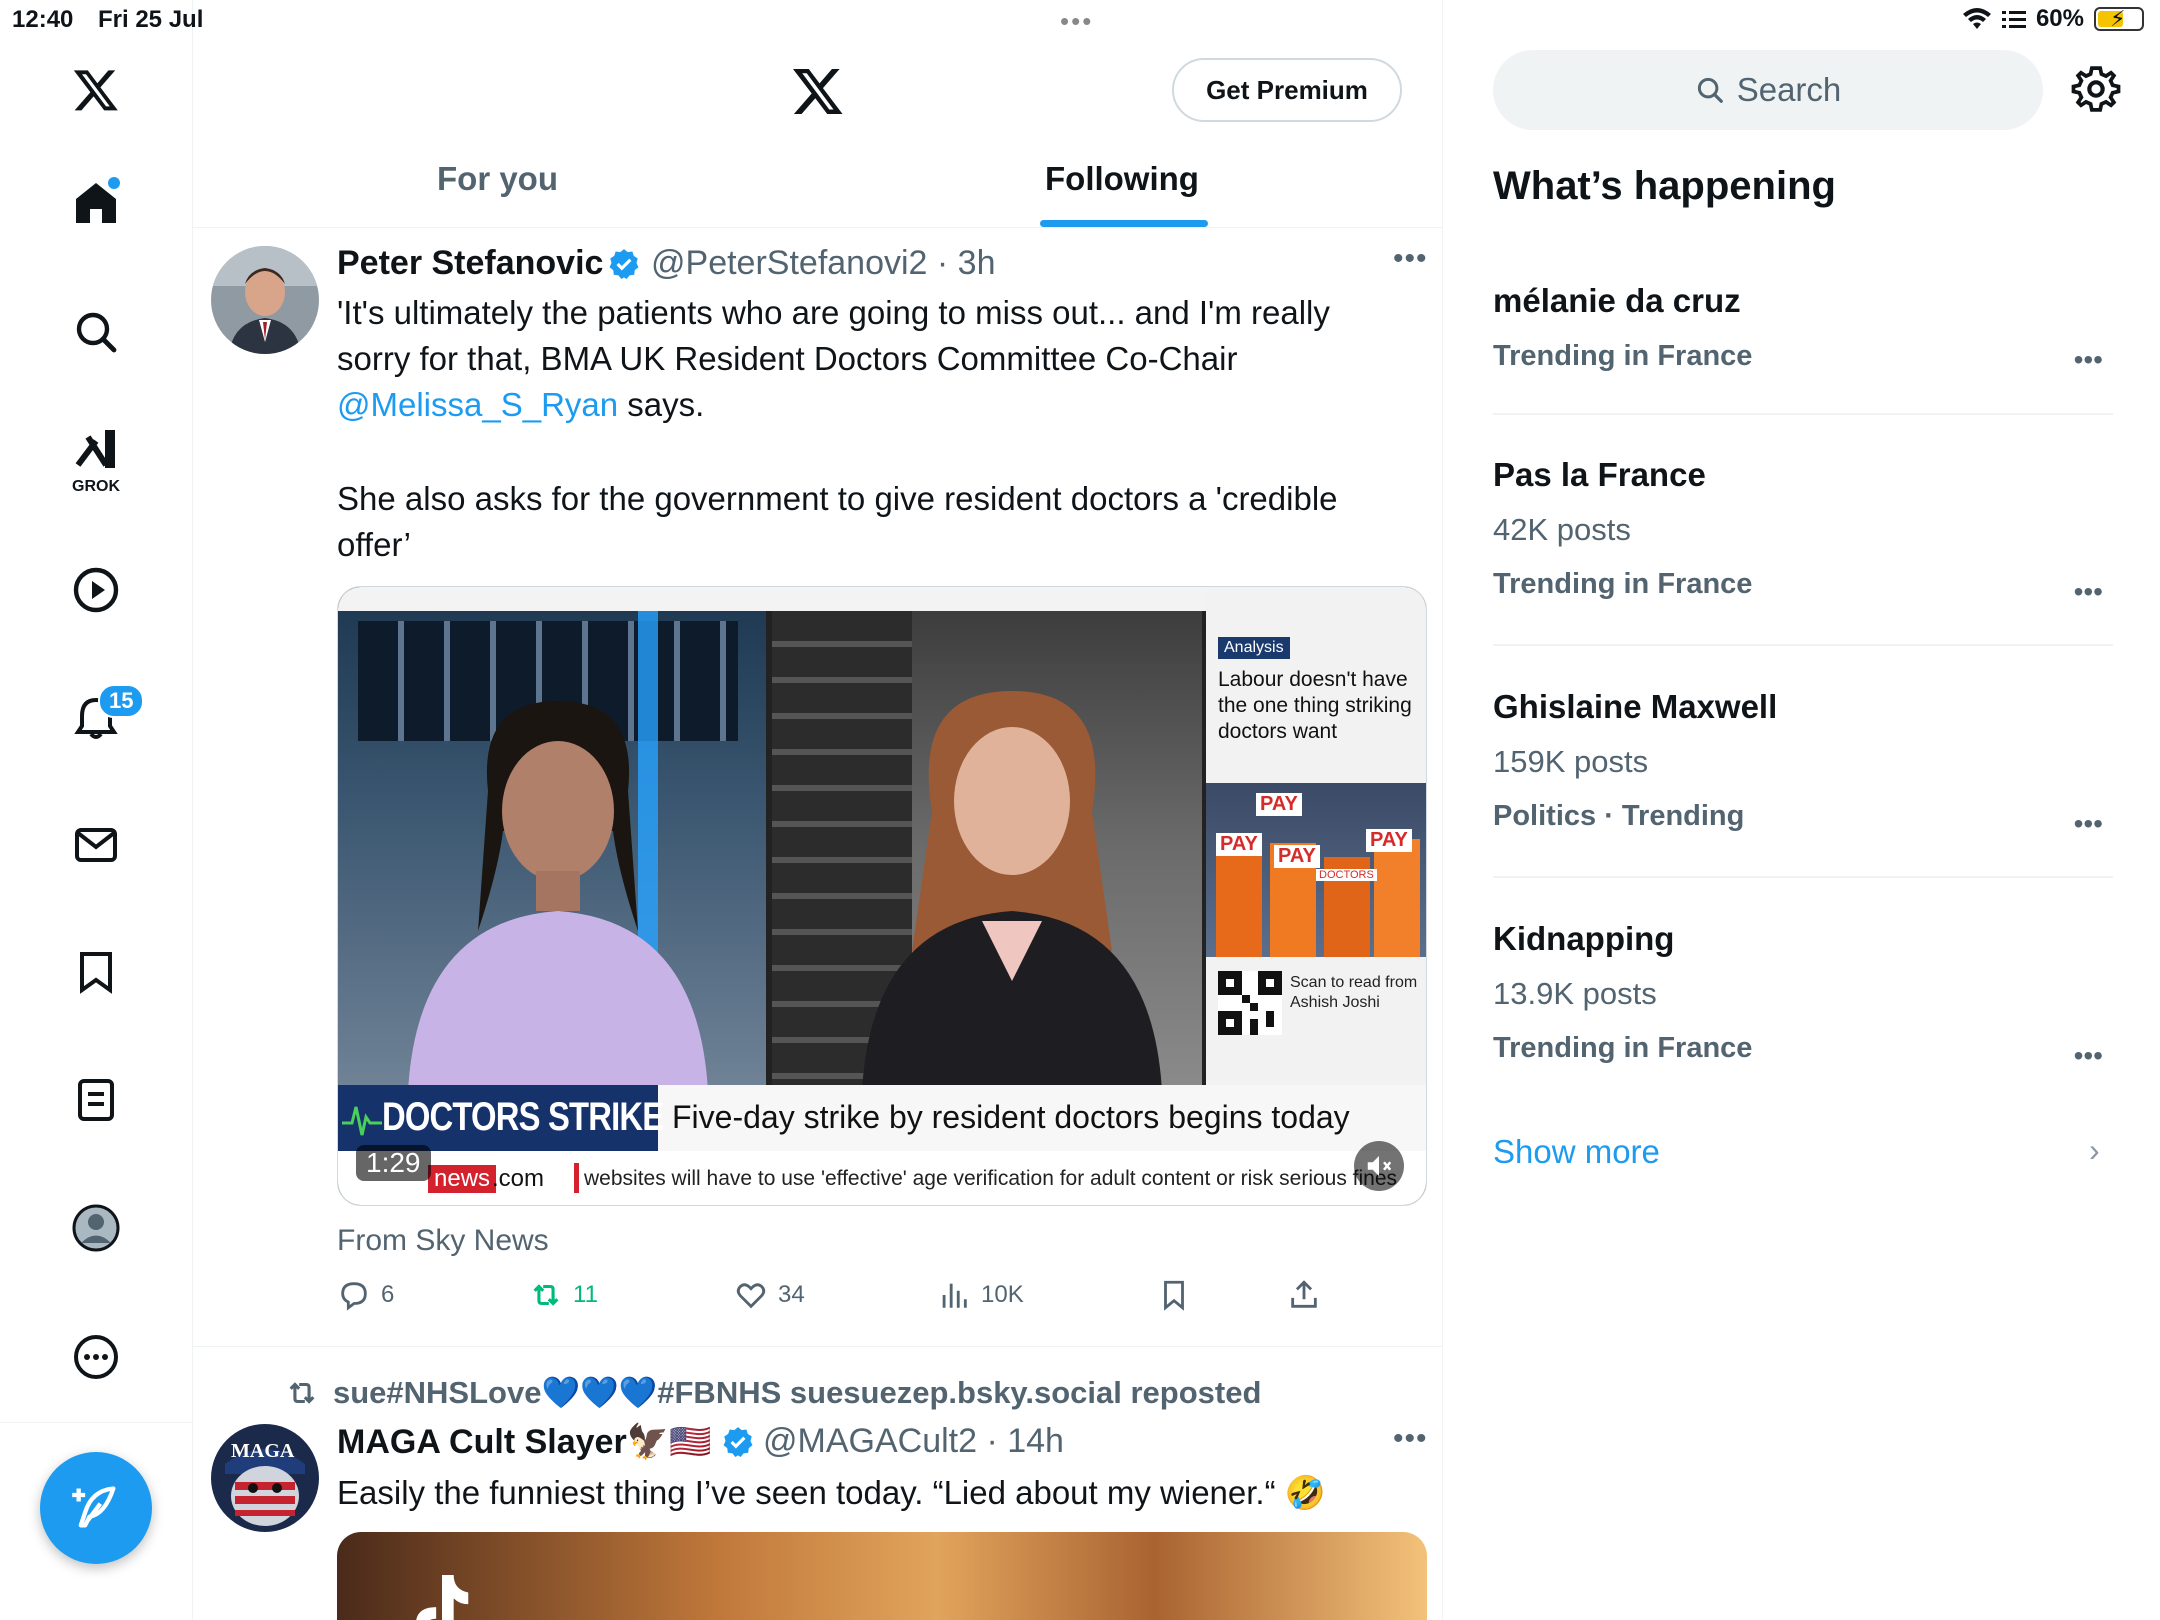 The height and width of the screenshot is (1620, 2160). I want to click on nav-lists, so click(96, 1100).